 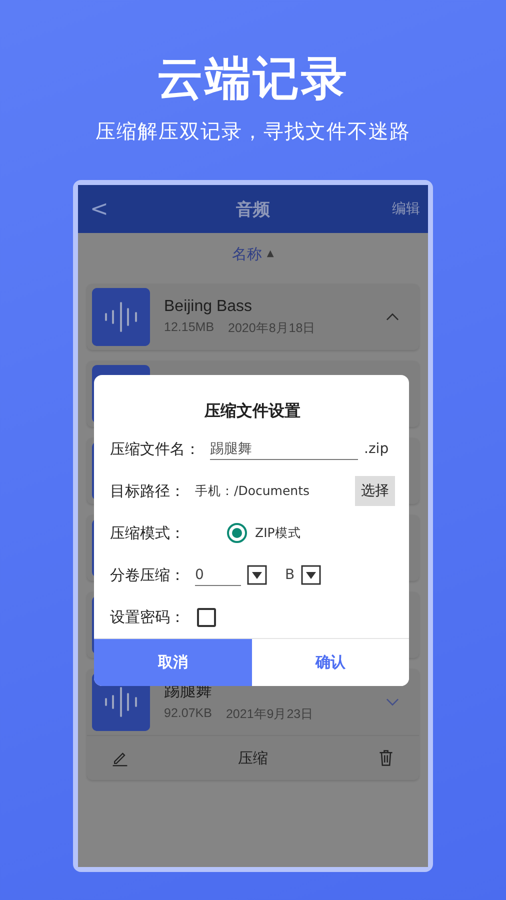 What do you see at coordinates (252, 411) in the screenshot?
I see `dialog-title: 压缩文件设置` at bounding box center [252, 411].